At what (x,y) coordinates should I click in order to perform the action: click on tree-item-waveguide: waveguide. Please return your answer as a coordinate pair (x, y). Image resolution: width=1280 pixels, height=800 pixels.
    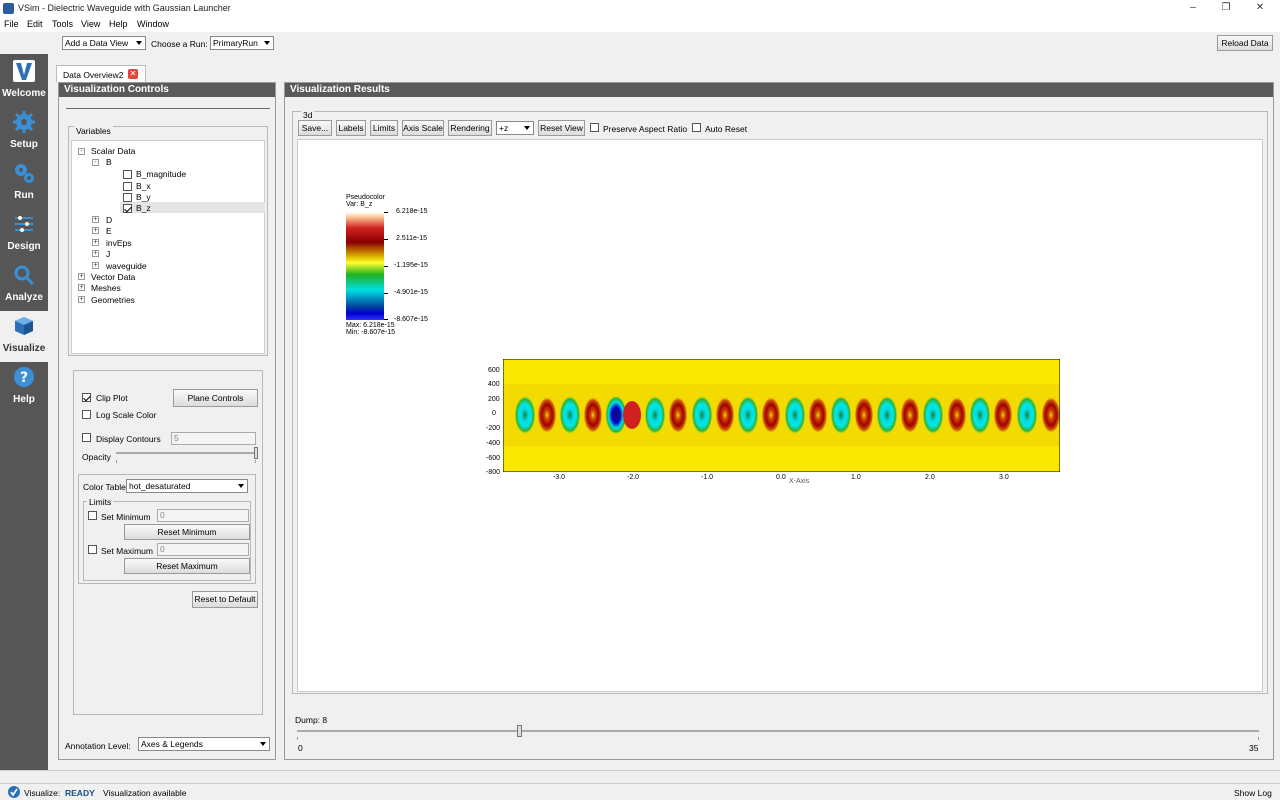
    Looking at the image, I should click on (126, 266).